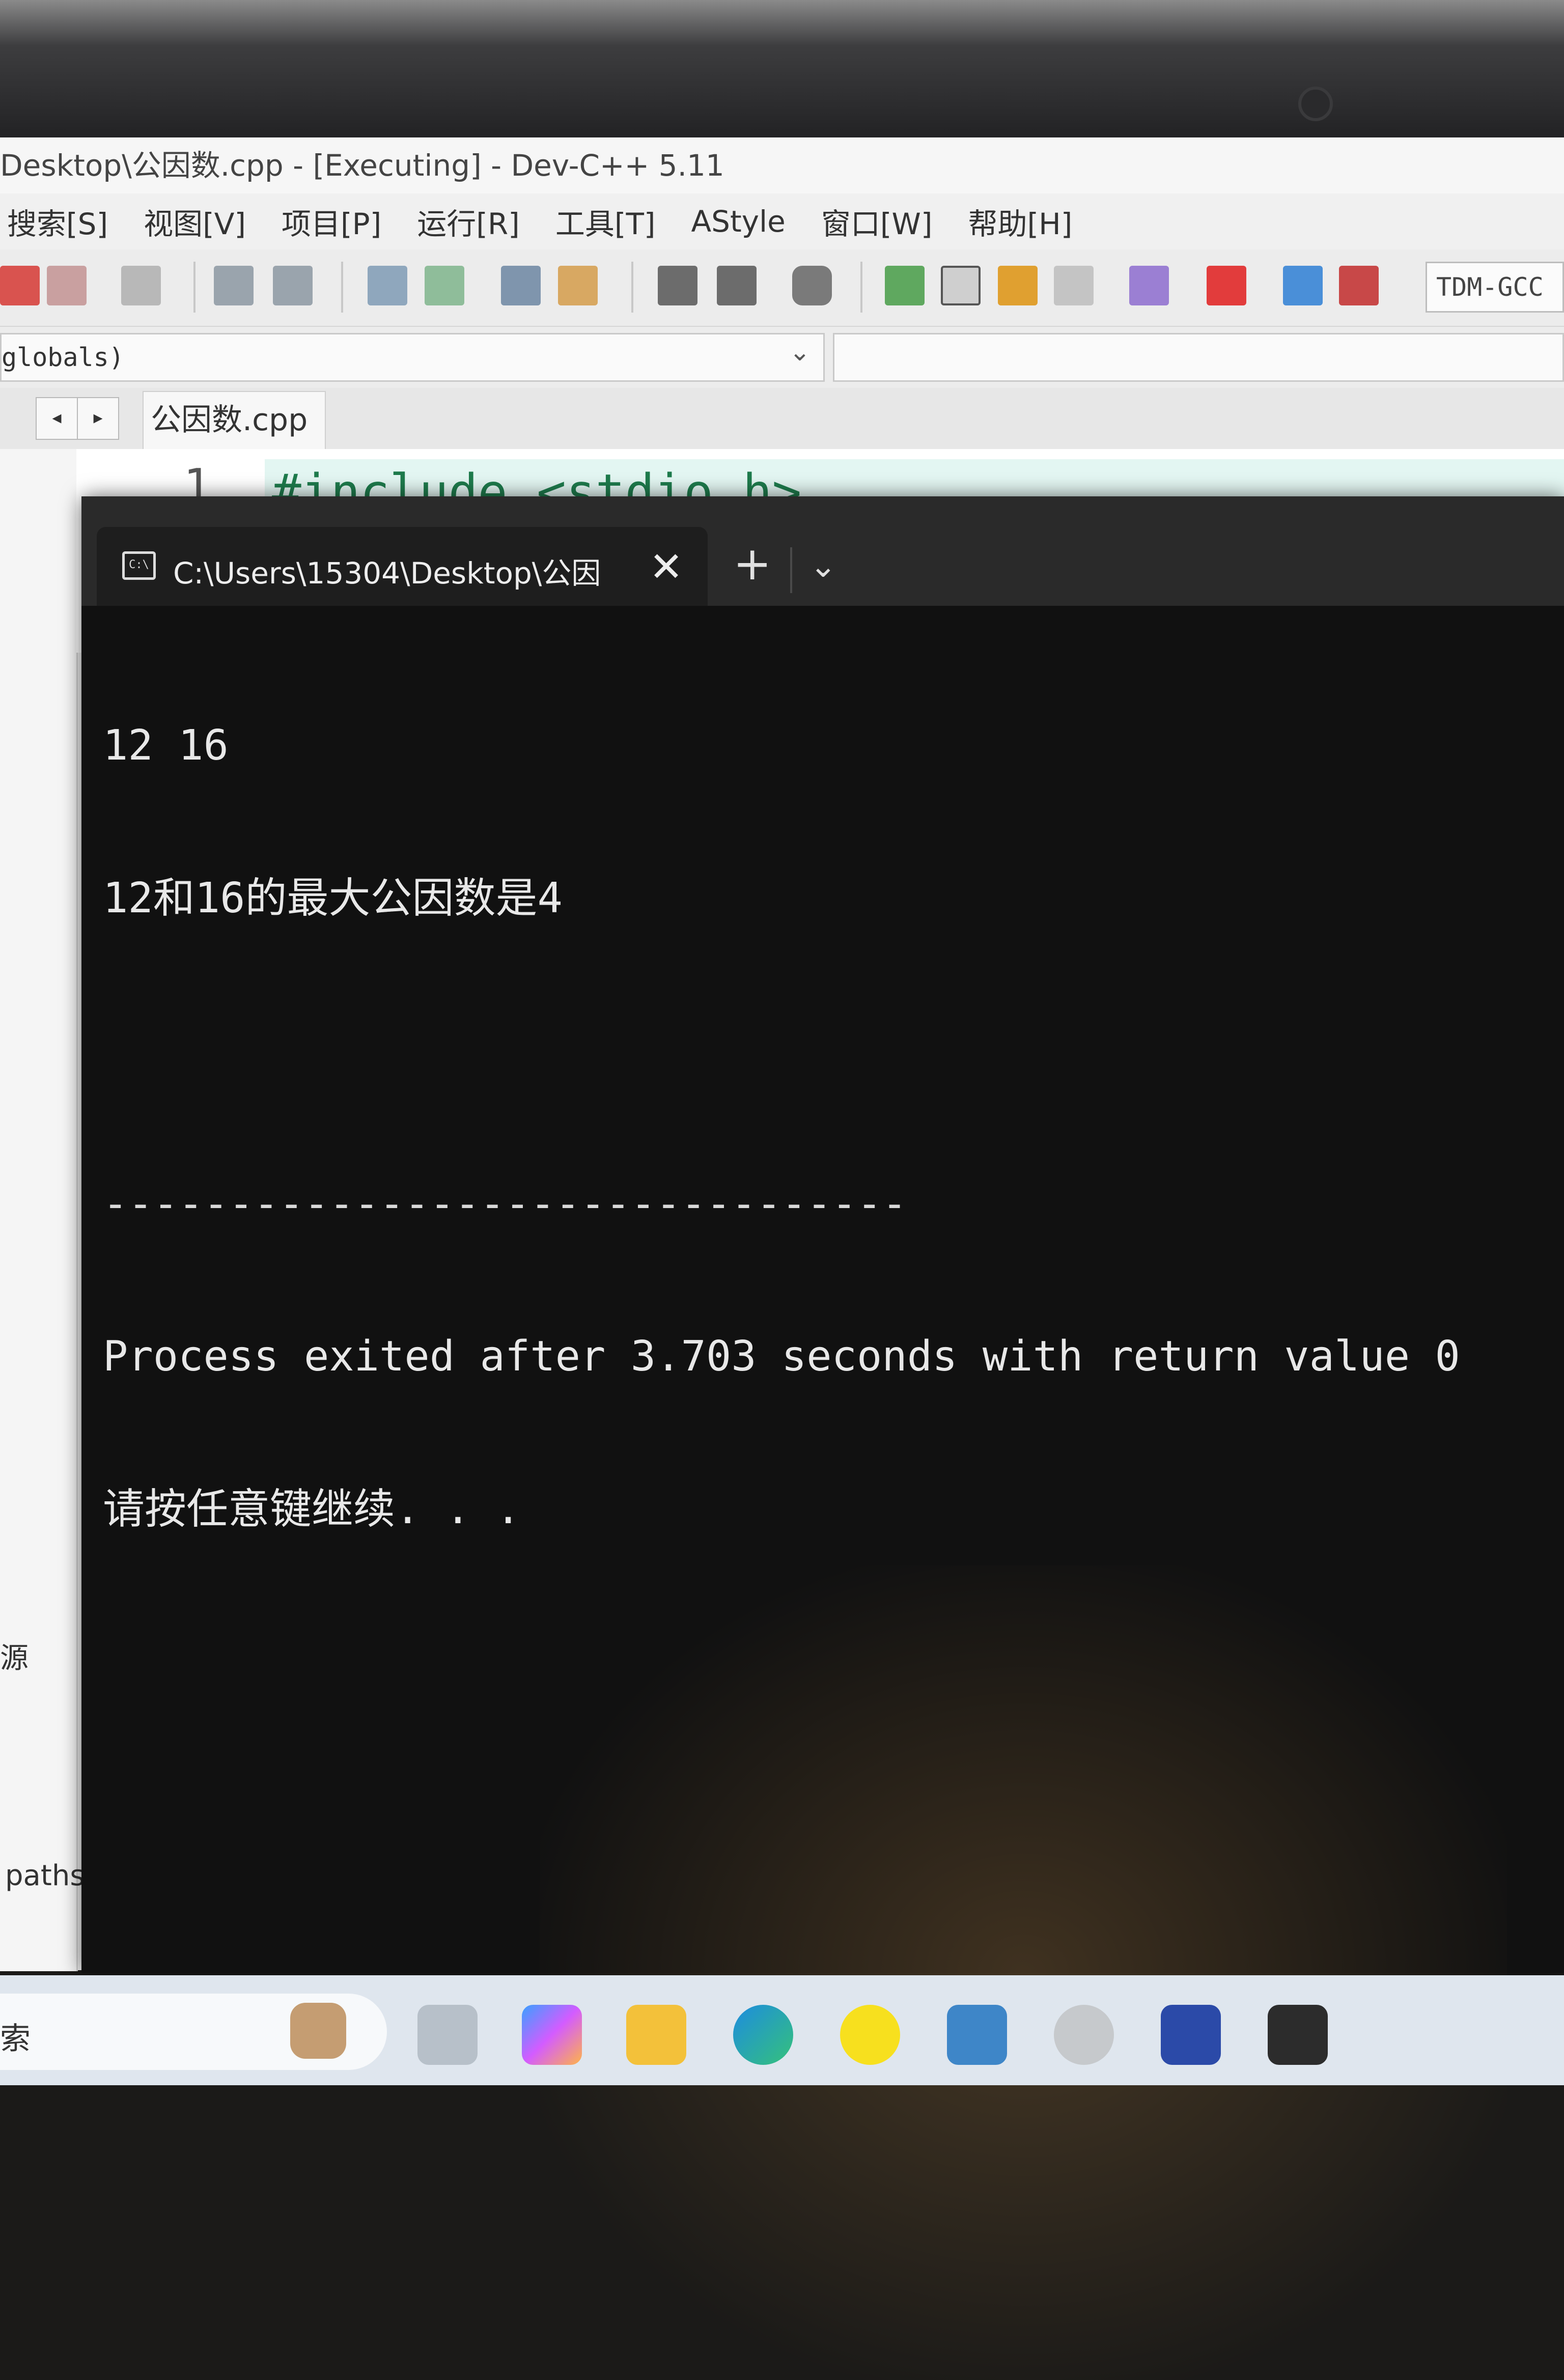 The height and width of the screenshot is (2380, 1564). What do you see at coordinates (139, 565) in the screenshot?
I see `console-app-icon: C:\` at bounding box center [139, 565].